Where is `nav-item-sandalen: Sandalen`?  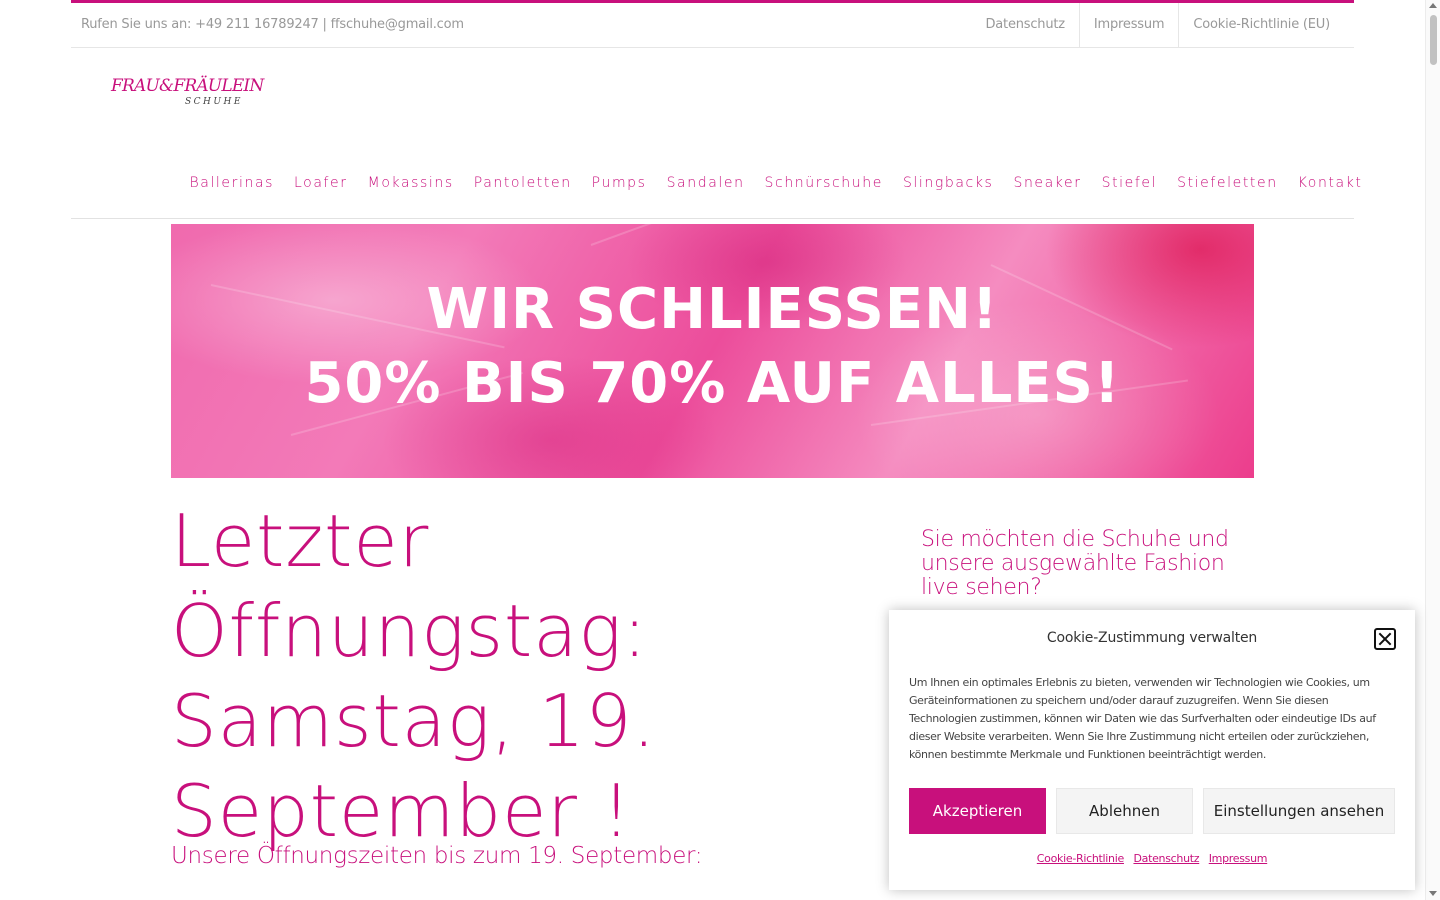
nav-item-sandalen: Sandalen is located at coordinates (706, 186).